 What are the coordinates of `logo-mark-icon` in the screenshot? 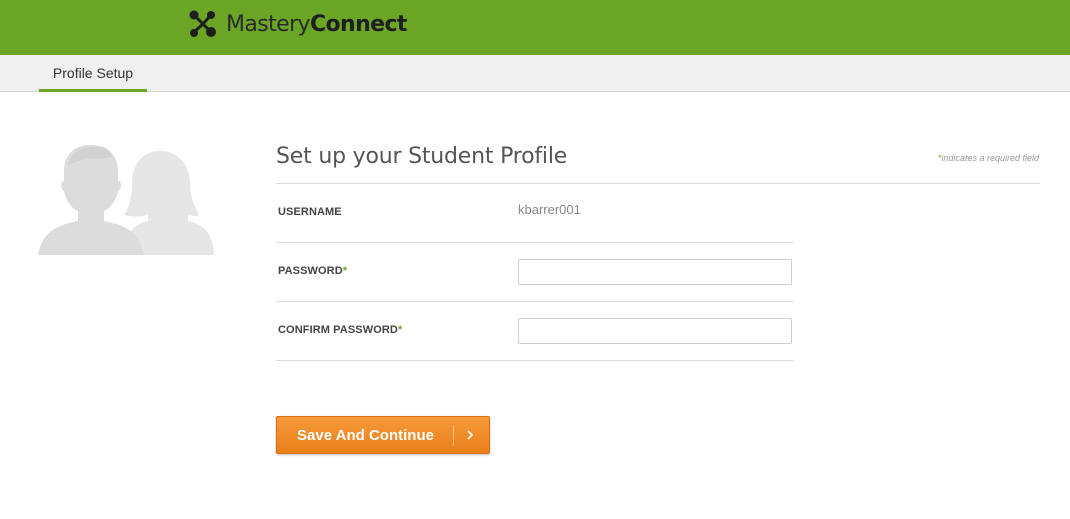 It's located at (202, 23).